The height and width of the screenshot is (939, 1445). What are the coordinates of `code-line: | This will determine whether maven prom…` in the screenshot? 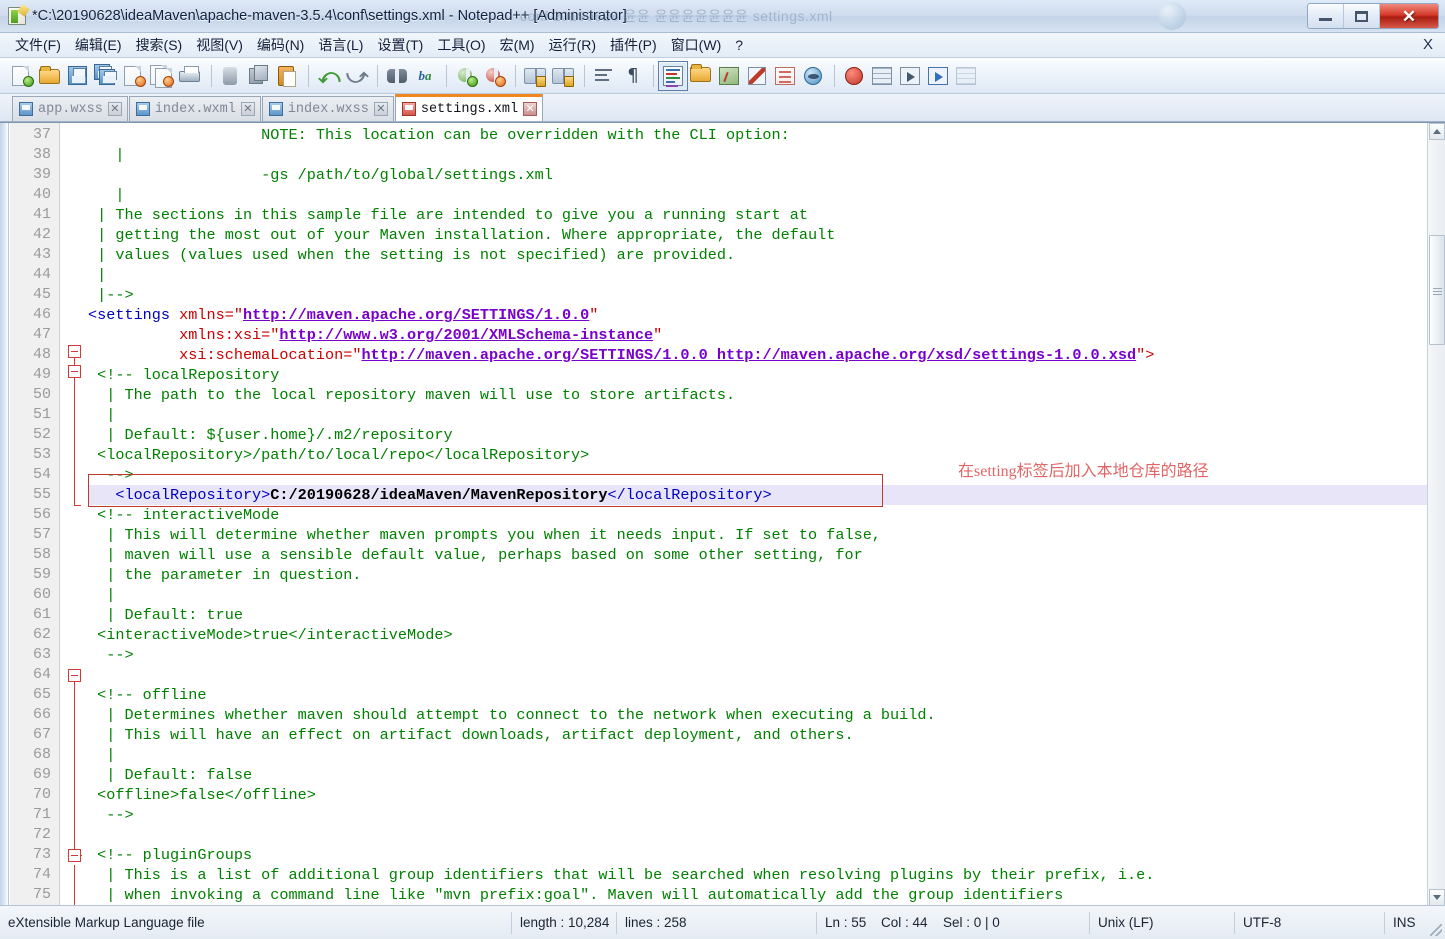 It's located at (484, 535).